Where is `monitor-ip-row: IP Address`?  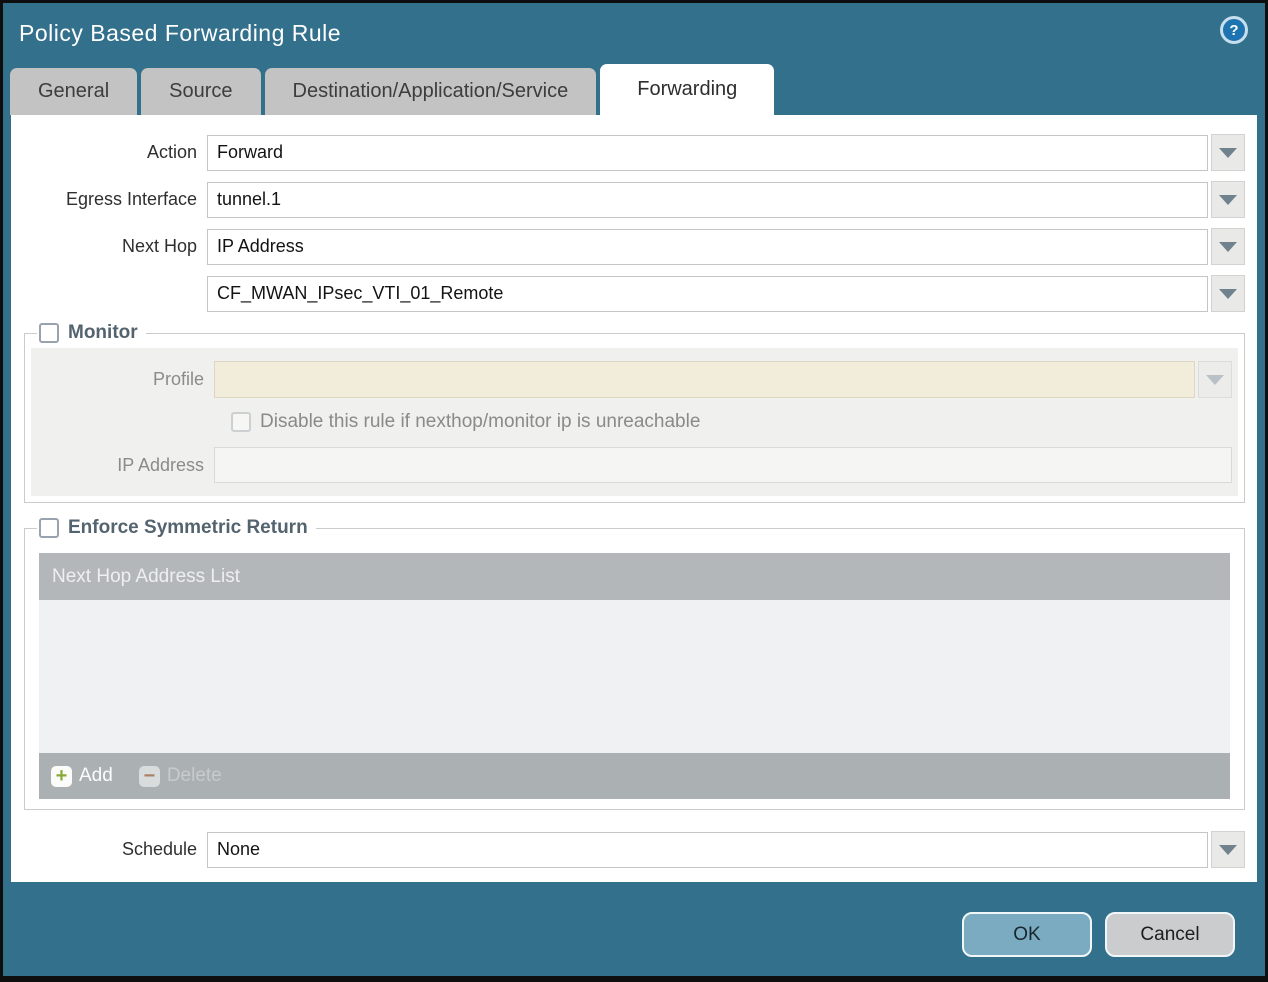
monitor-ip-row: IP Address is located at coordinates (631, 465).